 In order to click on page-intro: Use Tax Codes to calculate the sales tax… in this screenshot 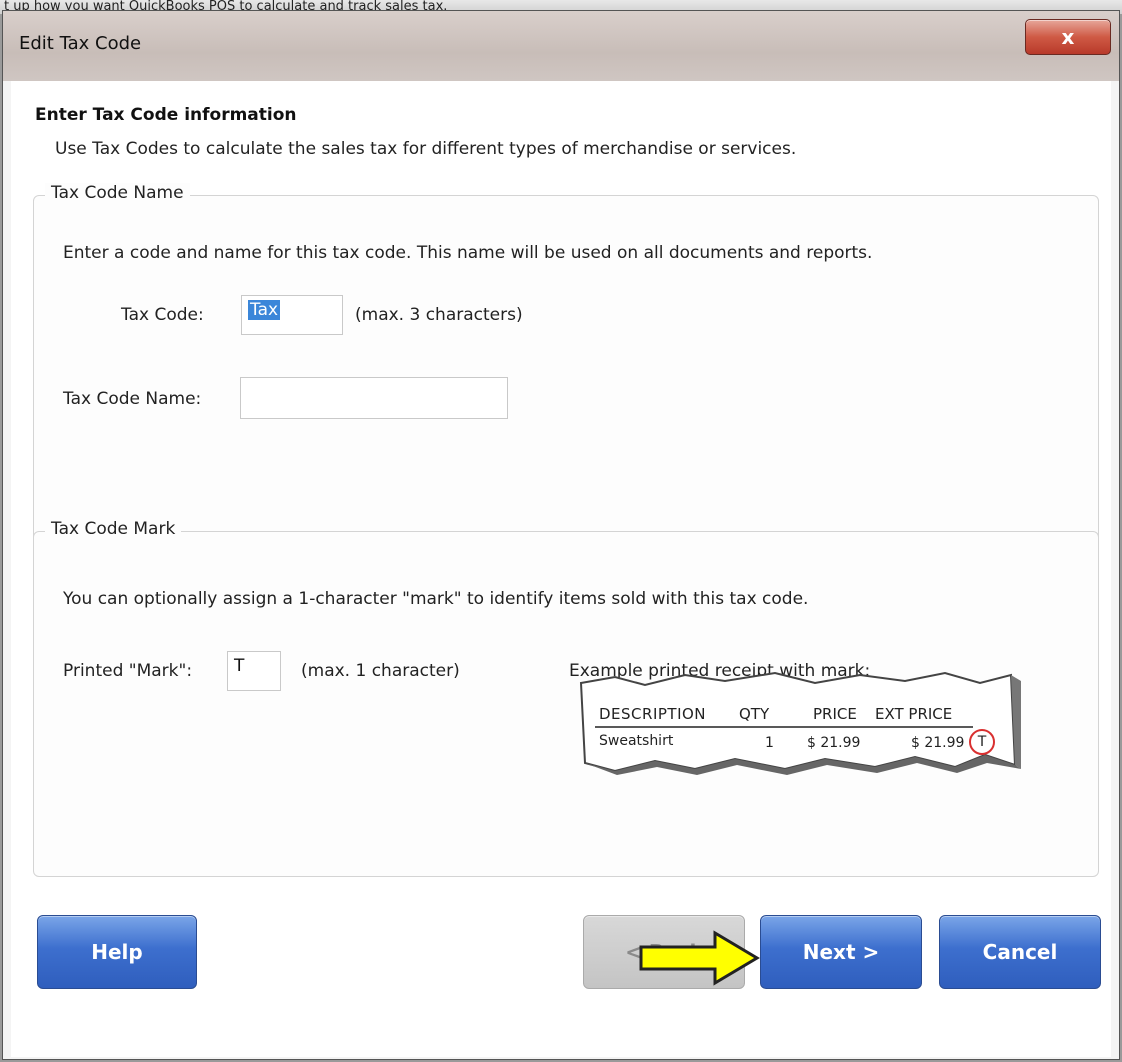, I will do `click(426, 149)`.